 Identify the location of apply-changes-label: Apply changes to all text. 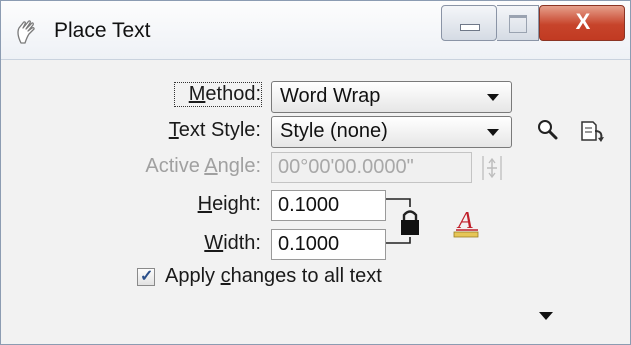
(273, 276).